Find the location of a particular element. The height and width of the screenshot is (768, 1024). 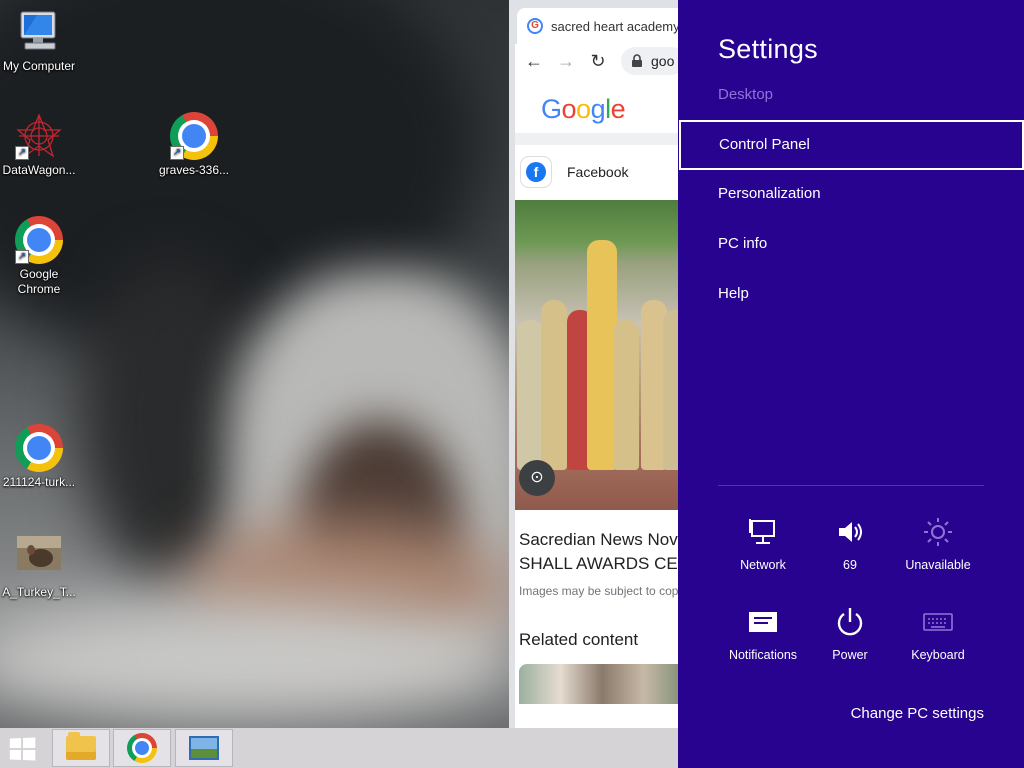

tile-label: Power is located at coordinates (850, 655).